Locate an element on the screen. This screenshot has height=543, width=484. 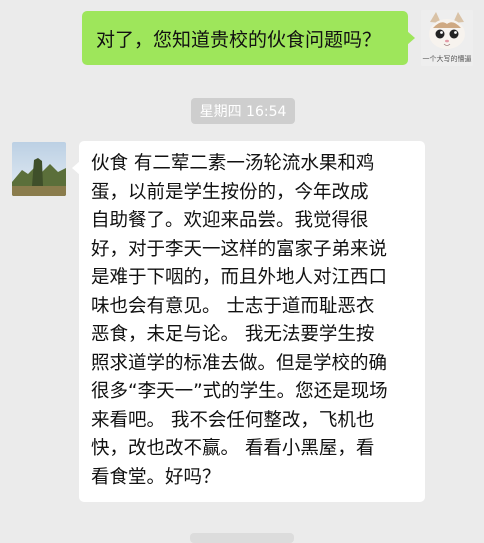
timestamp: 星期四 16:54 is located at coordinates (243, 111).